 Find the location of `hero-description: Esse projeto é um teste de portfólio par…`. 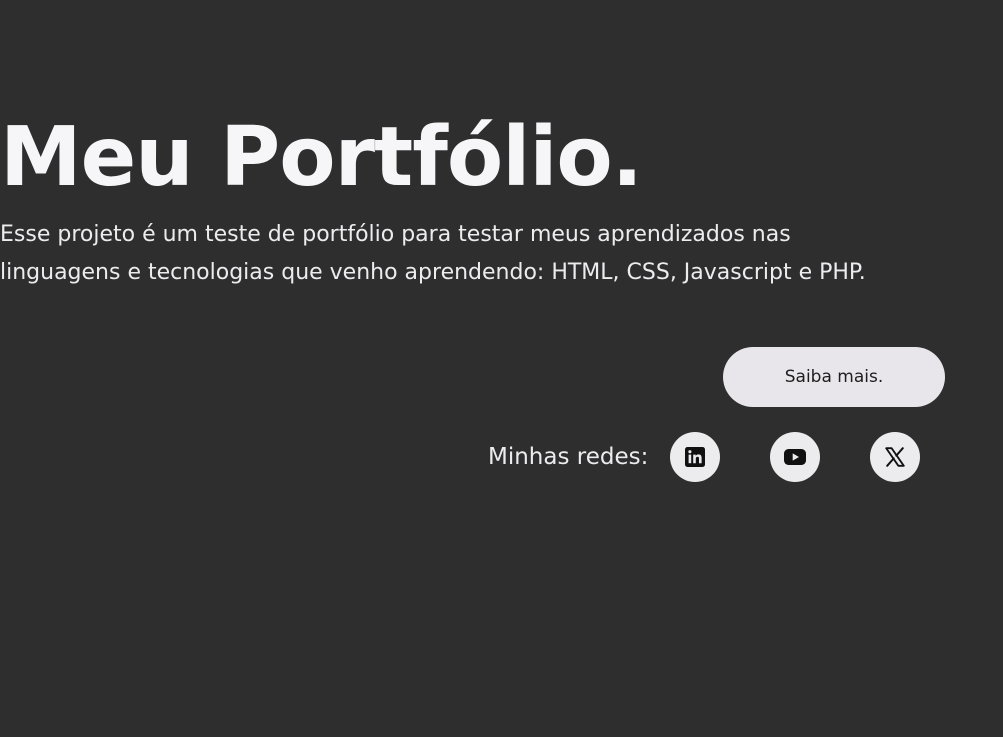

hero-description: Esse projeto é um teste de portfólio par… is located at coordinates (433, 253).